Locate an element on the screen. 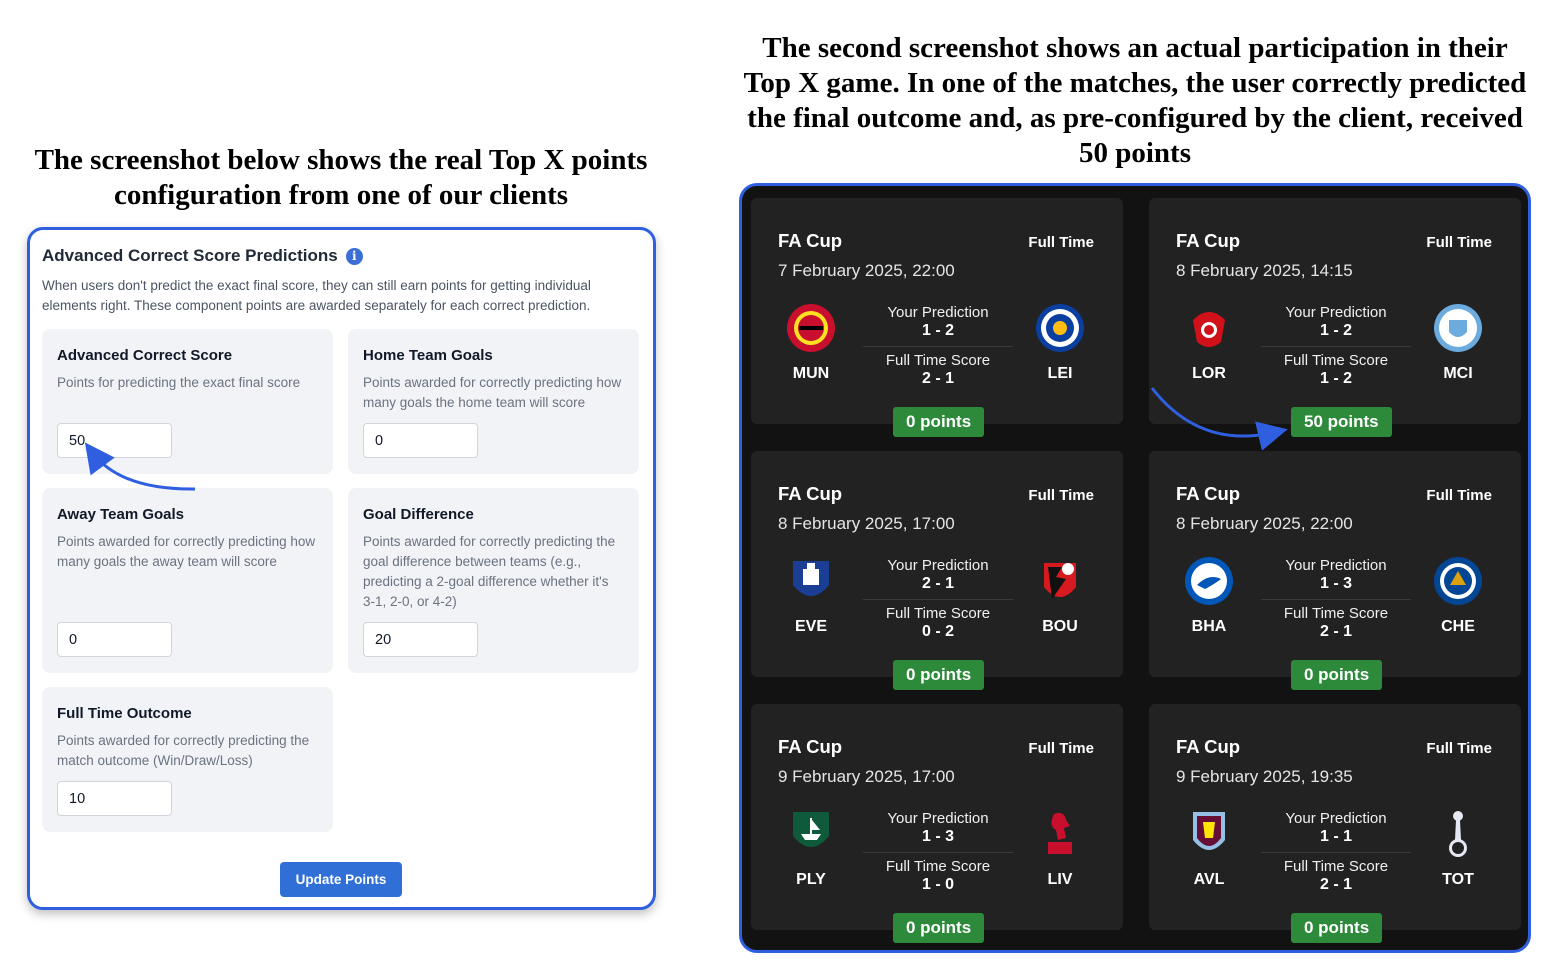 This screenshot has height=966, width=1552. field-title: Full Time Outcome is located at coordinates (124, 713).